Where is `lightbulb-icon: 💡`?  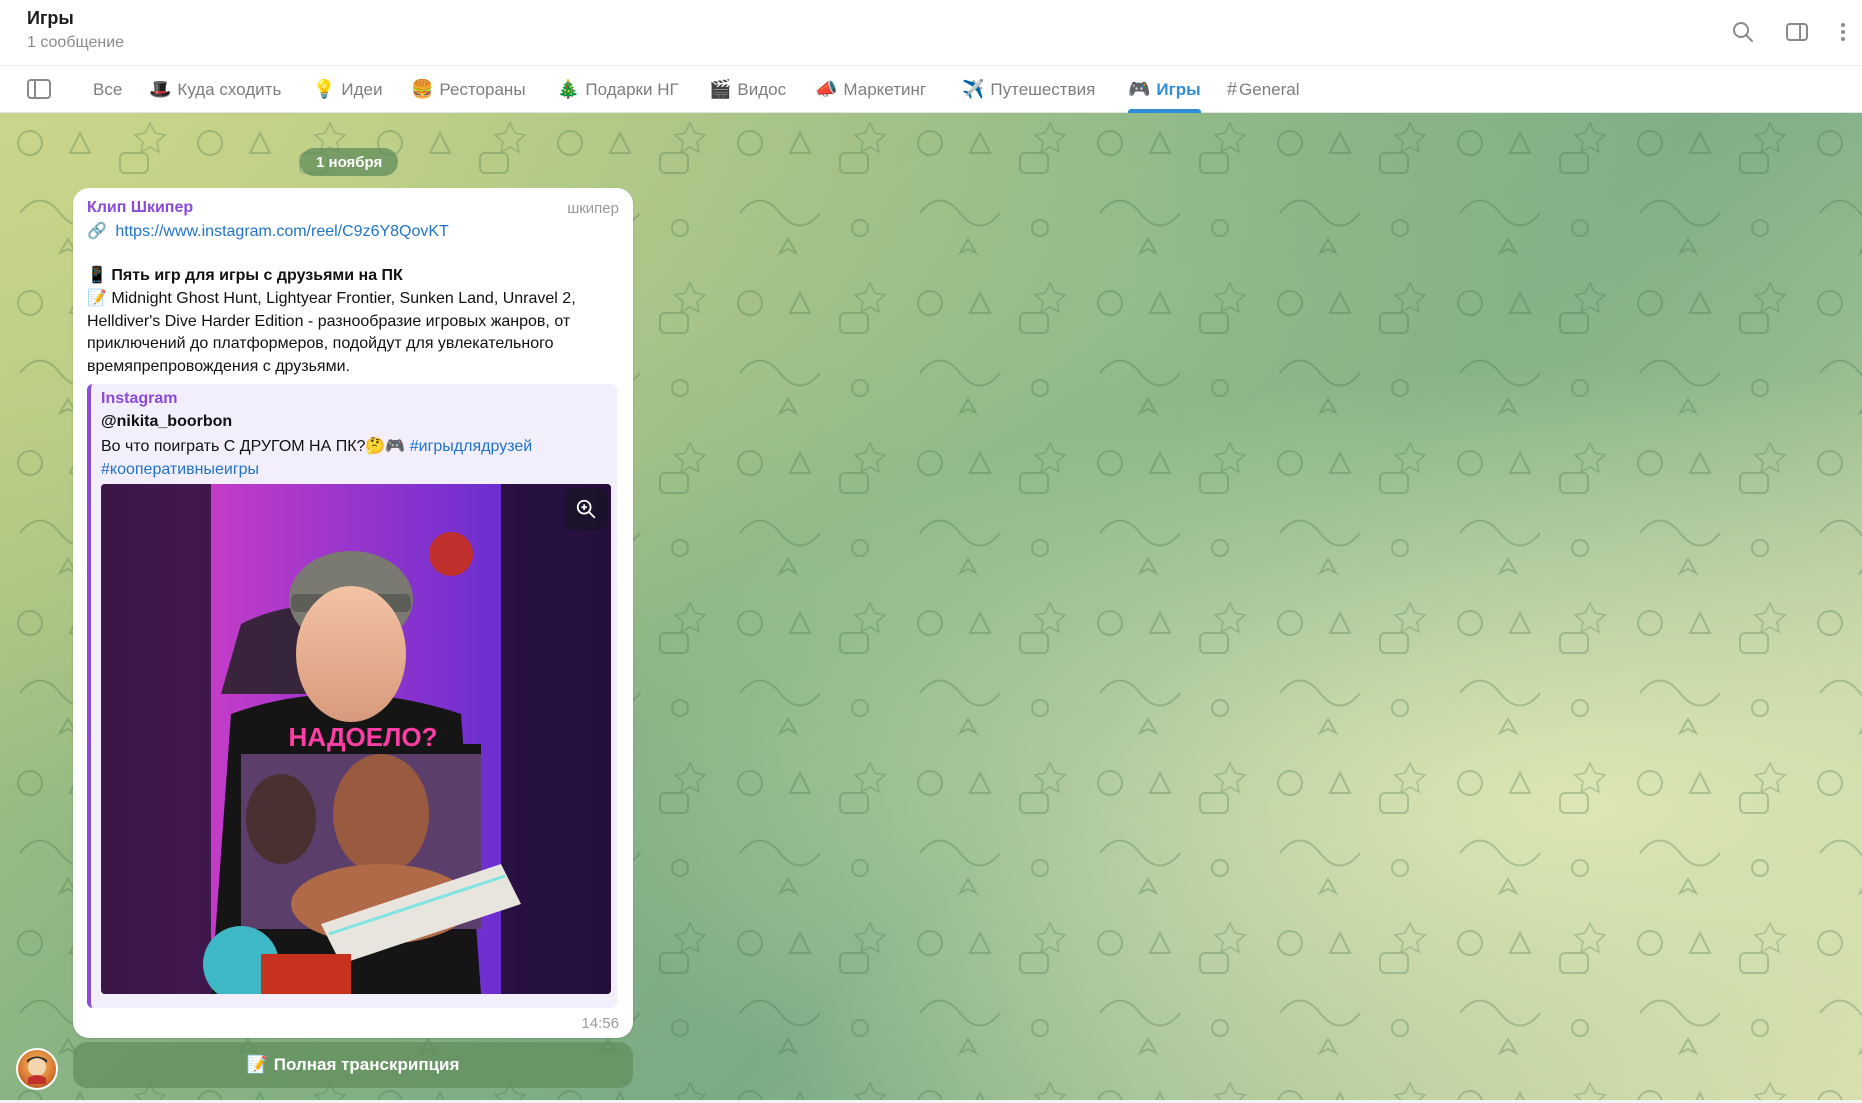 lightbulb-icon: 💡 is located at coordinates (324, 89).